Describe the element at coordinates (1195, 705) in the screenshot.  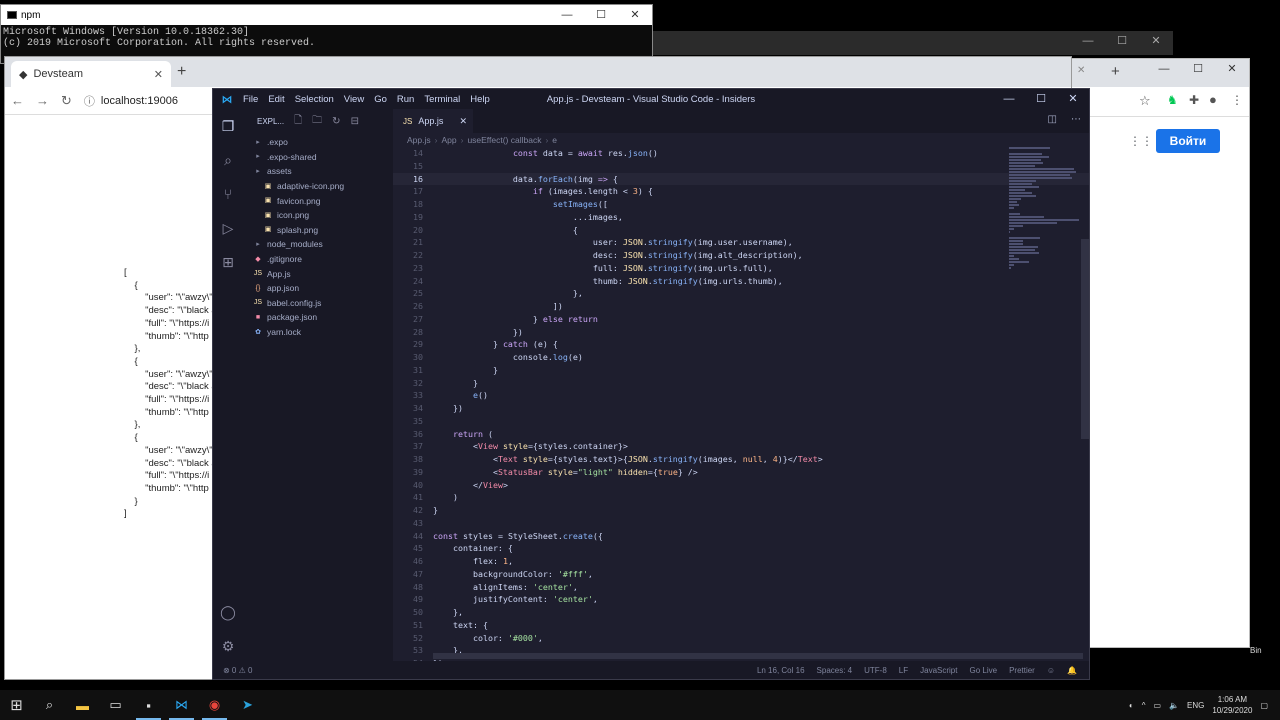
I see `language-indicator: ENG` at that location.